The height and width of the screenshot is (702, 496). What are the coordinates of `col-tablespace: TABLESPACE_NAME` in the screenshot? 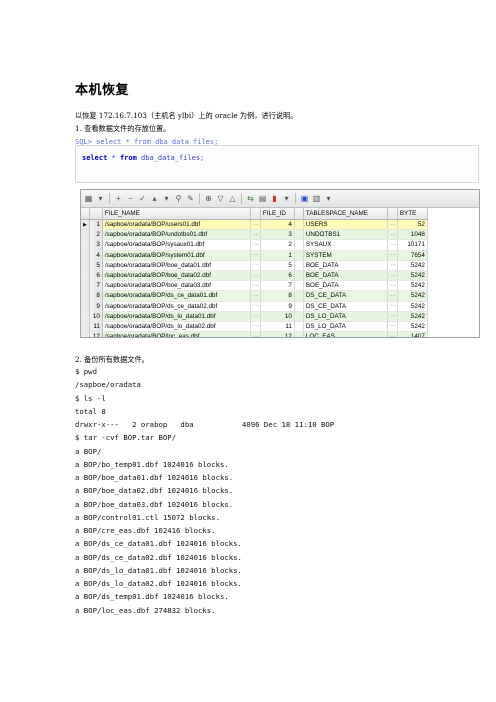 It's located at (345, 214).